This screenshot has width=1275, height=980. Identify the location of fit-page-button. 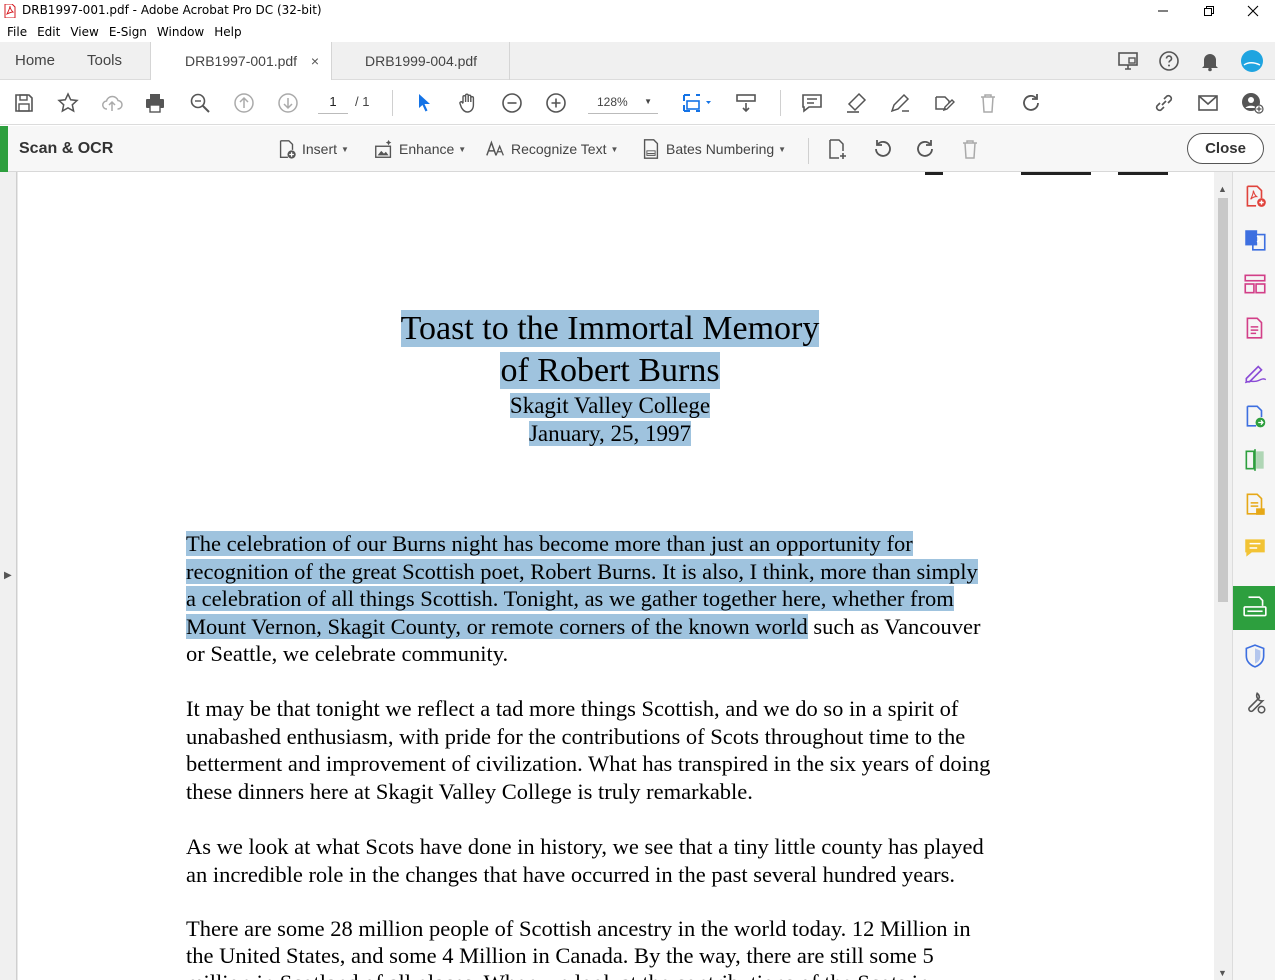
(696, 103).